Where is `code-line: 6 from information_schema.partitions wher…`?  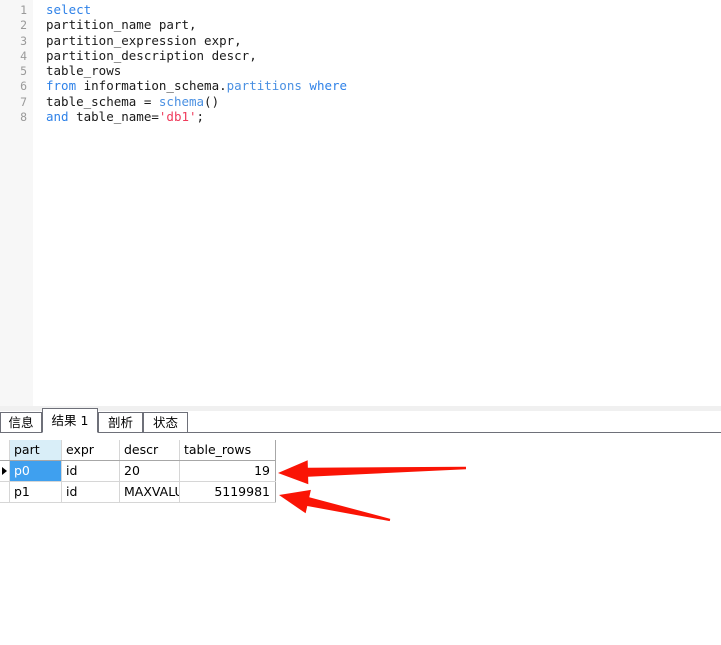 code-line: 6 from information_schema.partitions wher… is located at coordinates (360, 85).